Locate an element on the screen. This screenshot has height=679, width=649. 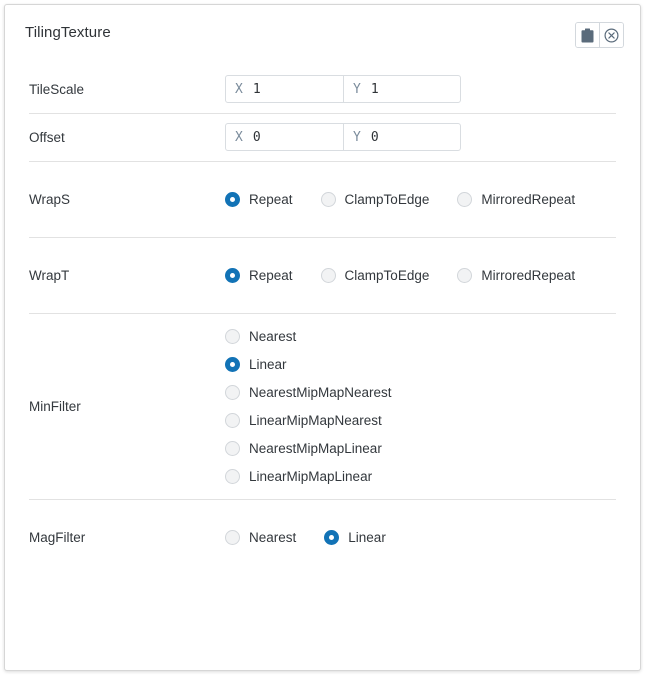
radio-option-nearestmipmapnearest: NearestMipMapNearest is located at coordinates (432, 392).